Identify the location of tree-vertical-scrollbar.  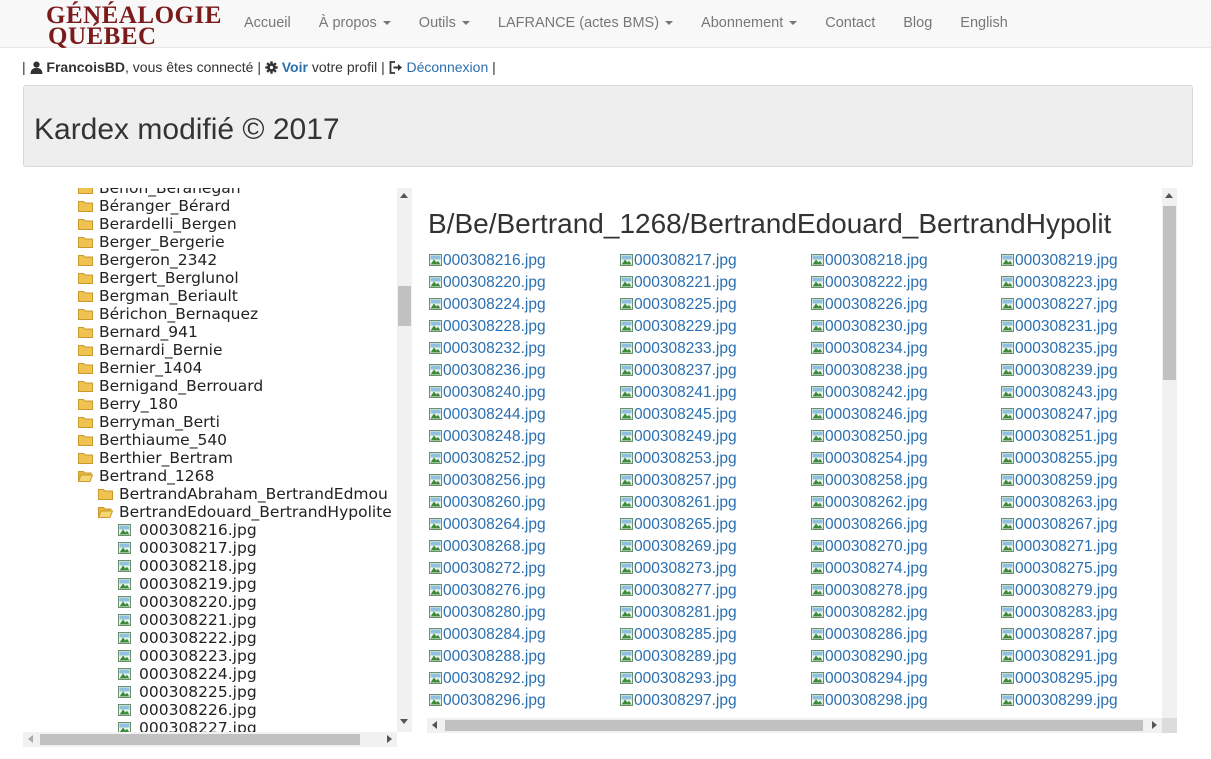
(404, 460).